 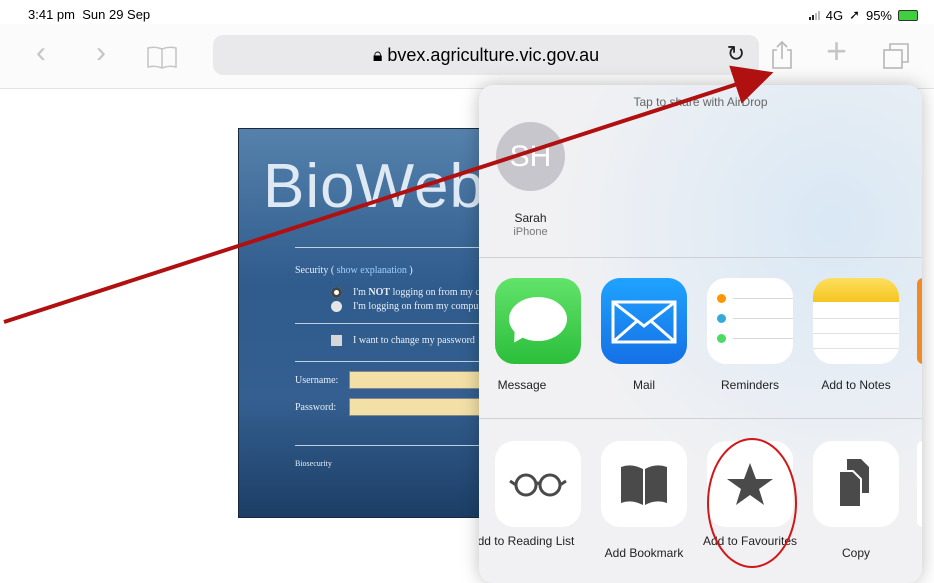 I want to click on battery-icon, so click(x=908, y=15).